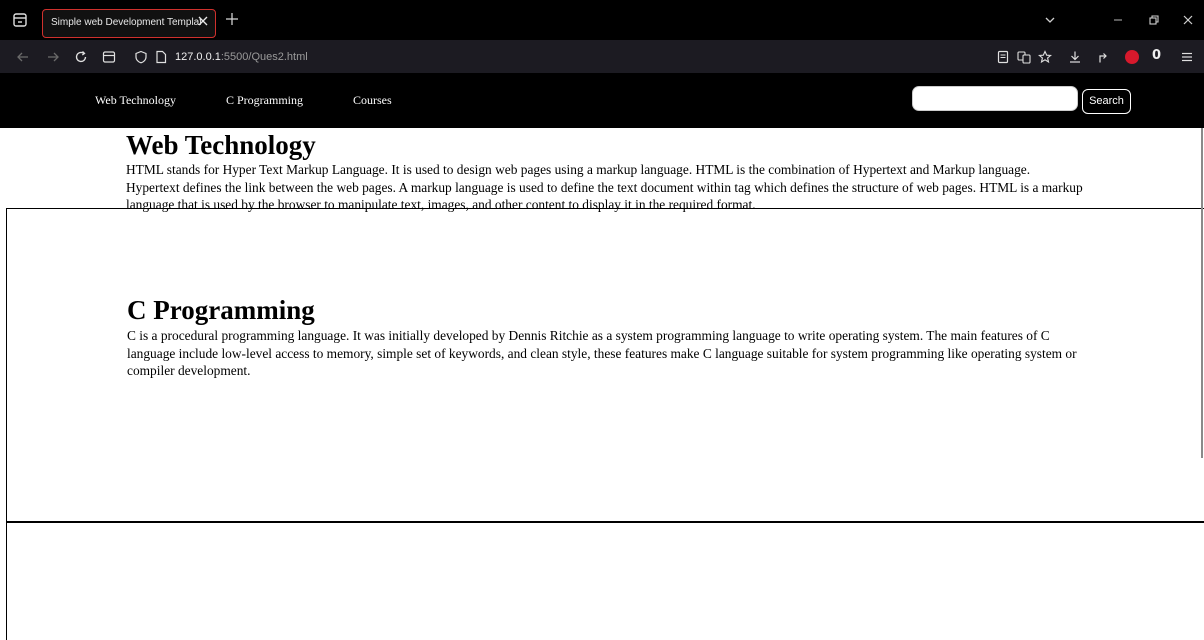  I want to click on url-path: :5500/Ques2.html, so click(264, 57).